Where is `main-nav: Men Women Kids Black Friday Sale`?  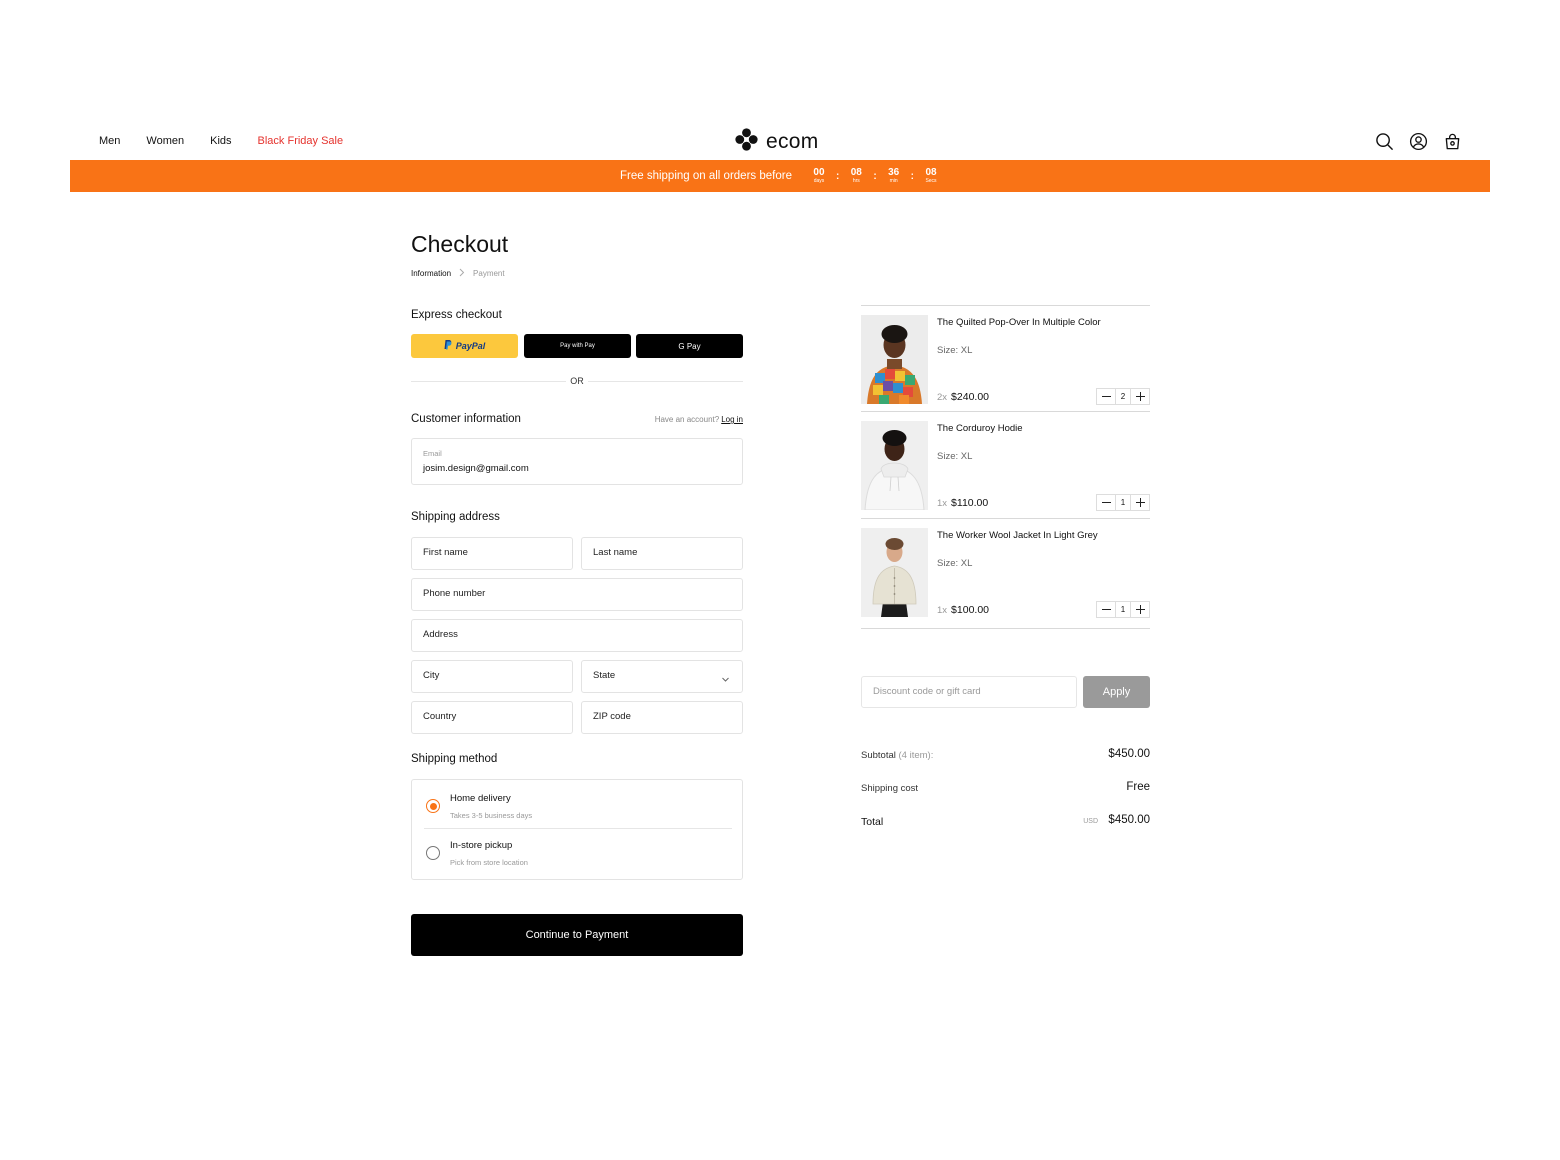
main-nav: Men Women Kids Black Friday Sale is located at coordinates (234, 141).